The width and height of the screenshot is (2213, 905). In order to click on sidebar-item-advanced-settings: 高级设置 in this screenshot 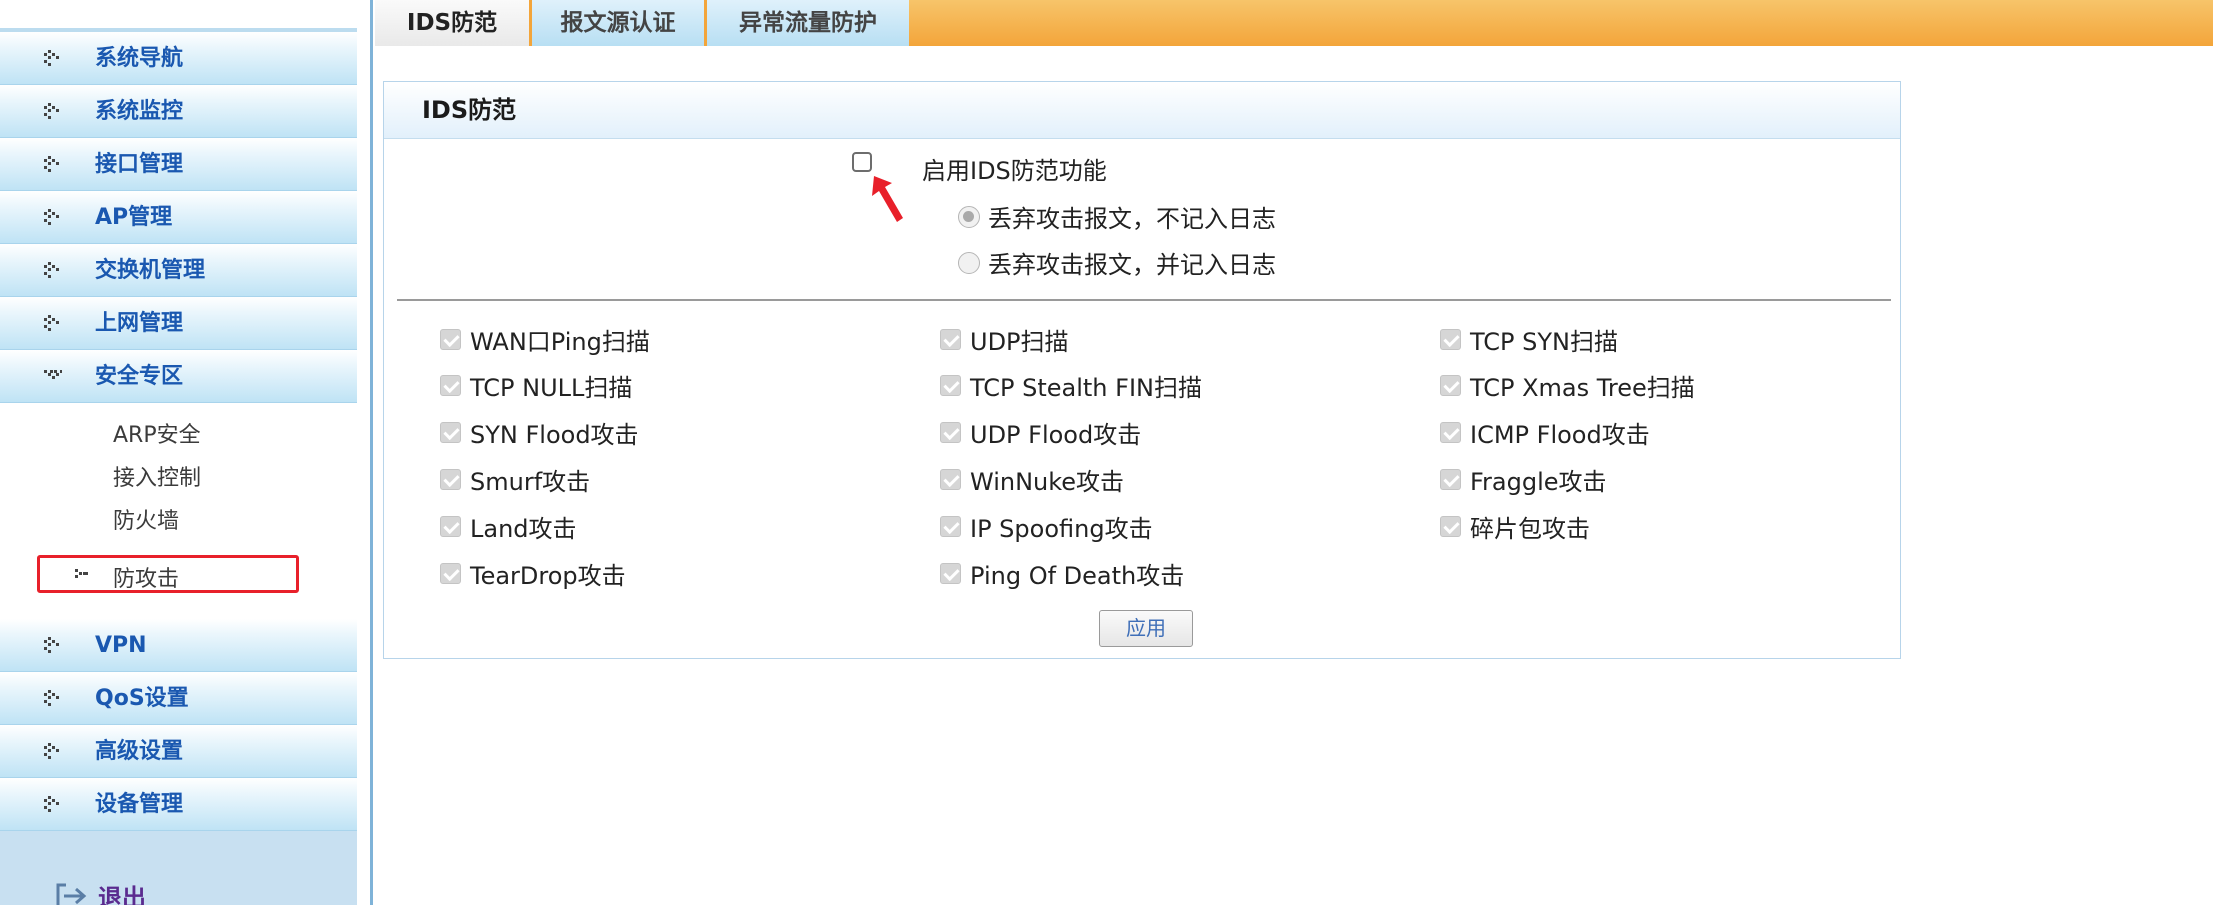, I will do `click(178, 751)`.